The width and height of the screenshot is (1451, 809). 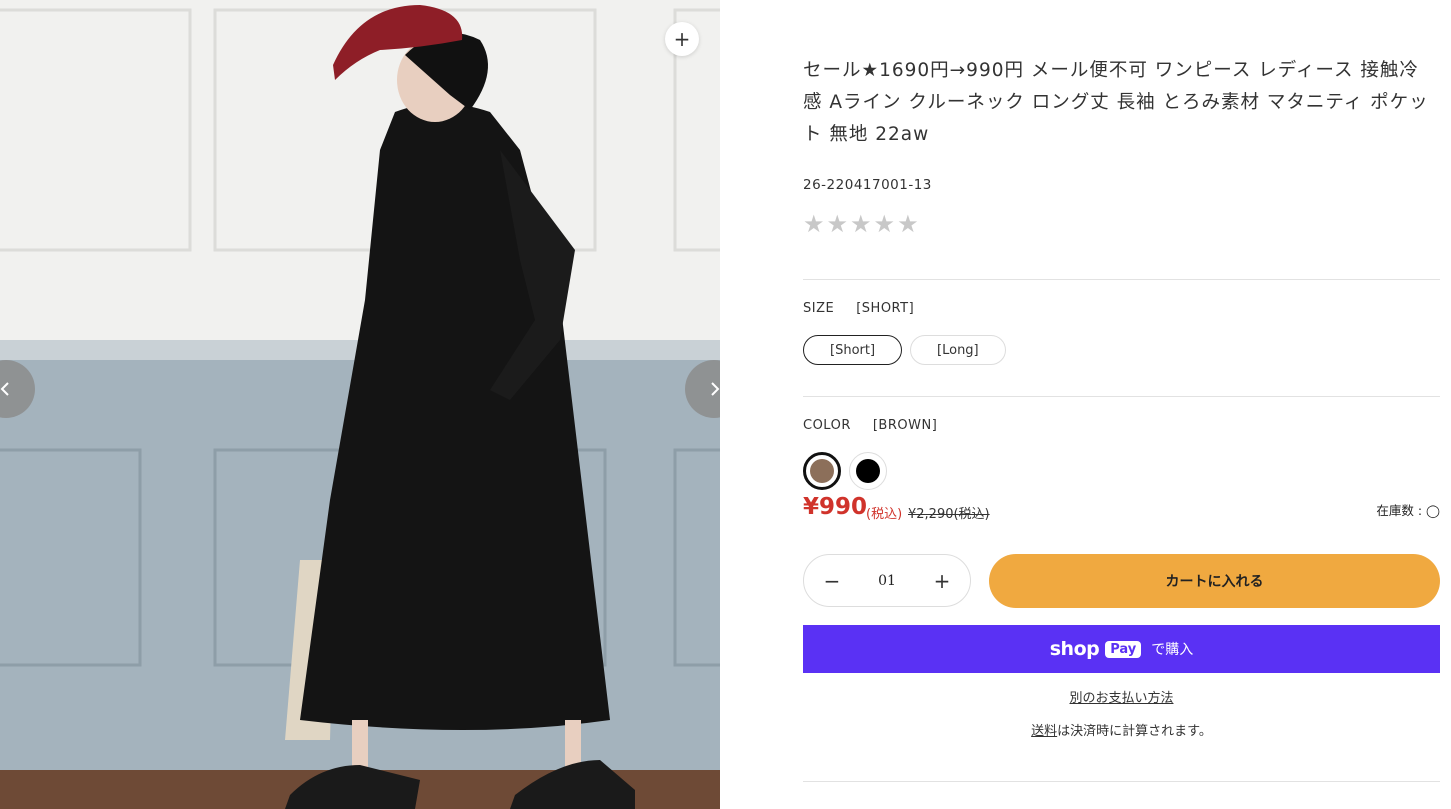 I want to click on color-selected: [BROWN], so click(x=905, y=425).